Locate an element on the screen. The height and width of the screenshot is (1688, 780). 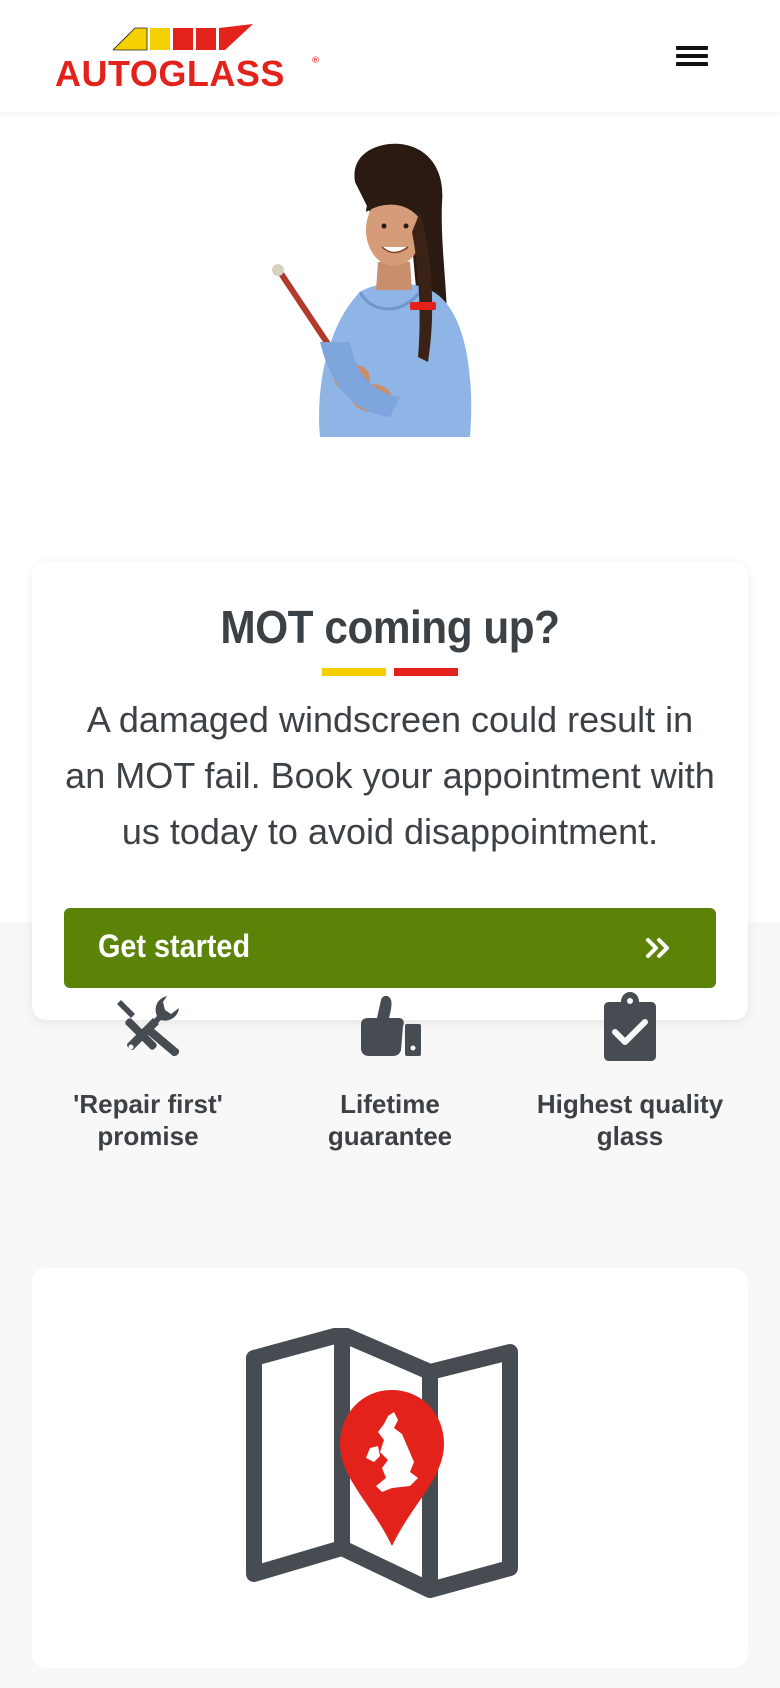
autoglass-logo: AUTOGLASS ® is located at coordinates (190, 59).